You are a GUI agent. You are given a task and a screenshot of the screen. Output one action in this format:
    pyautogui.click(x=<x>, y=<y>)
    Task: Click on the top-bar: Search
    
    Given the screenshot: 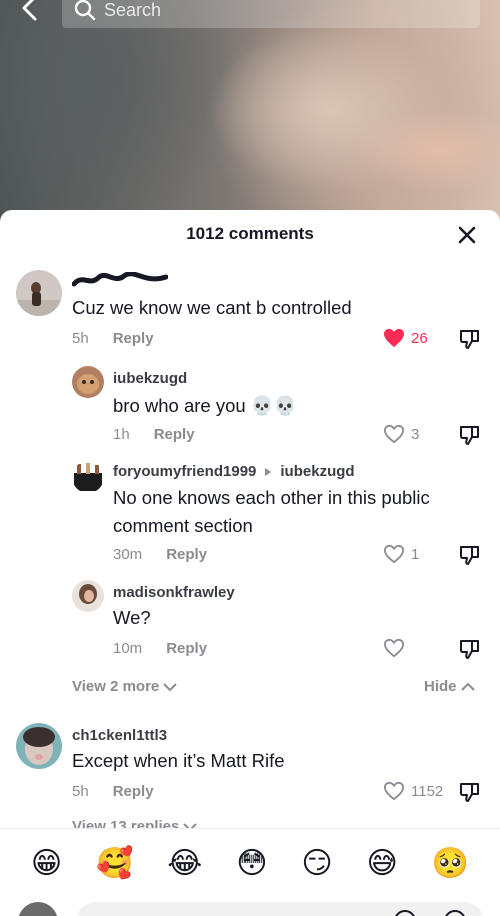 What is the action you would take?
    pyautogui.click(x=250, y=15)
    